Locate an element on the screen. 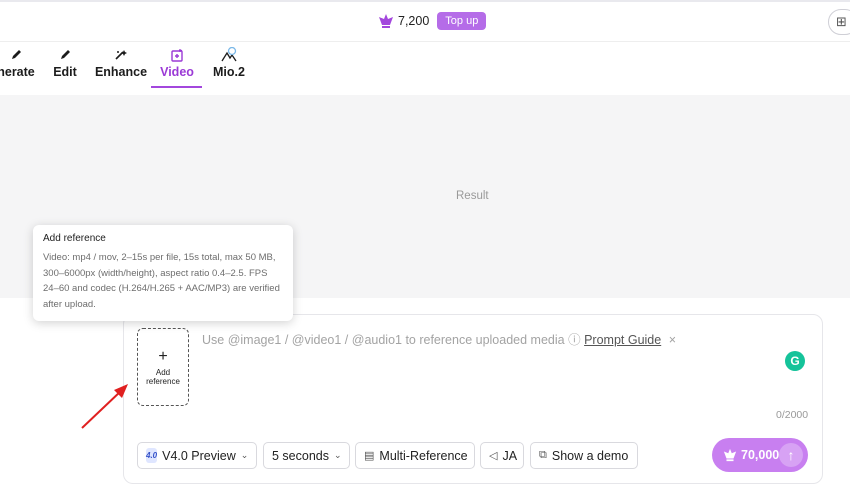  character-counter: 0/2000 is located at coordinates (792, 415).